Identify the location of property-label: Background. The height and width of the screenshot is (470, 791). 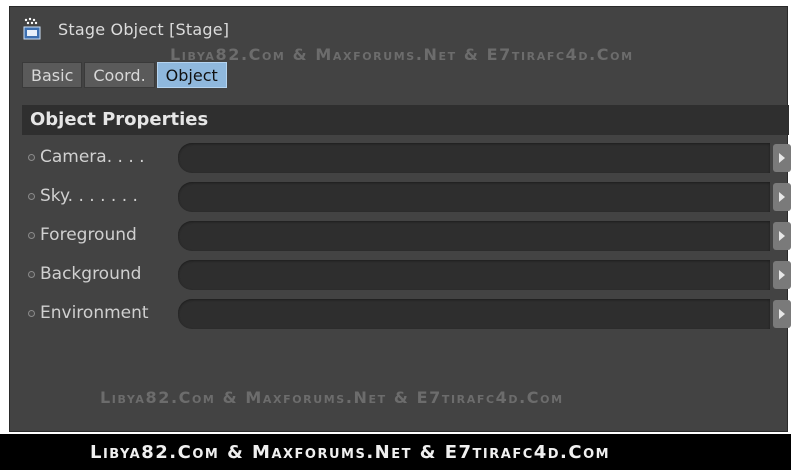
(91, 274).